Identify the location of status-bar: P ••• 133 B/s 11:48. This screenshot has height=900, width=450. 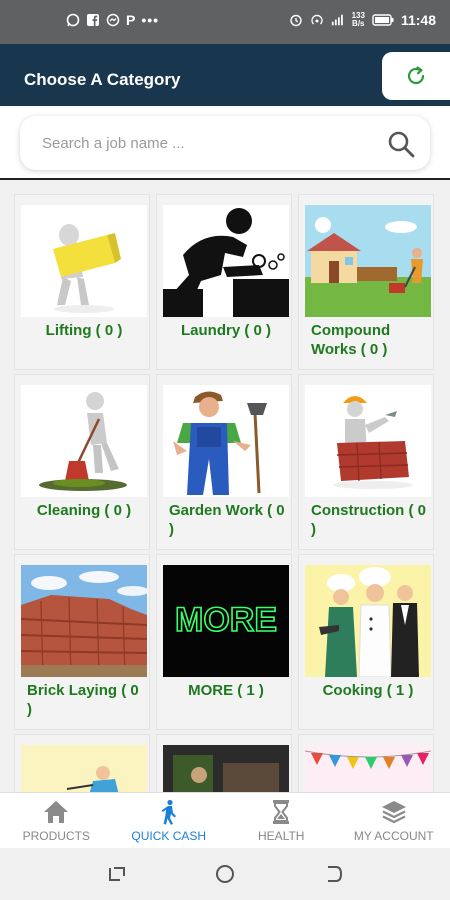
(225, 22).